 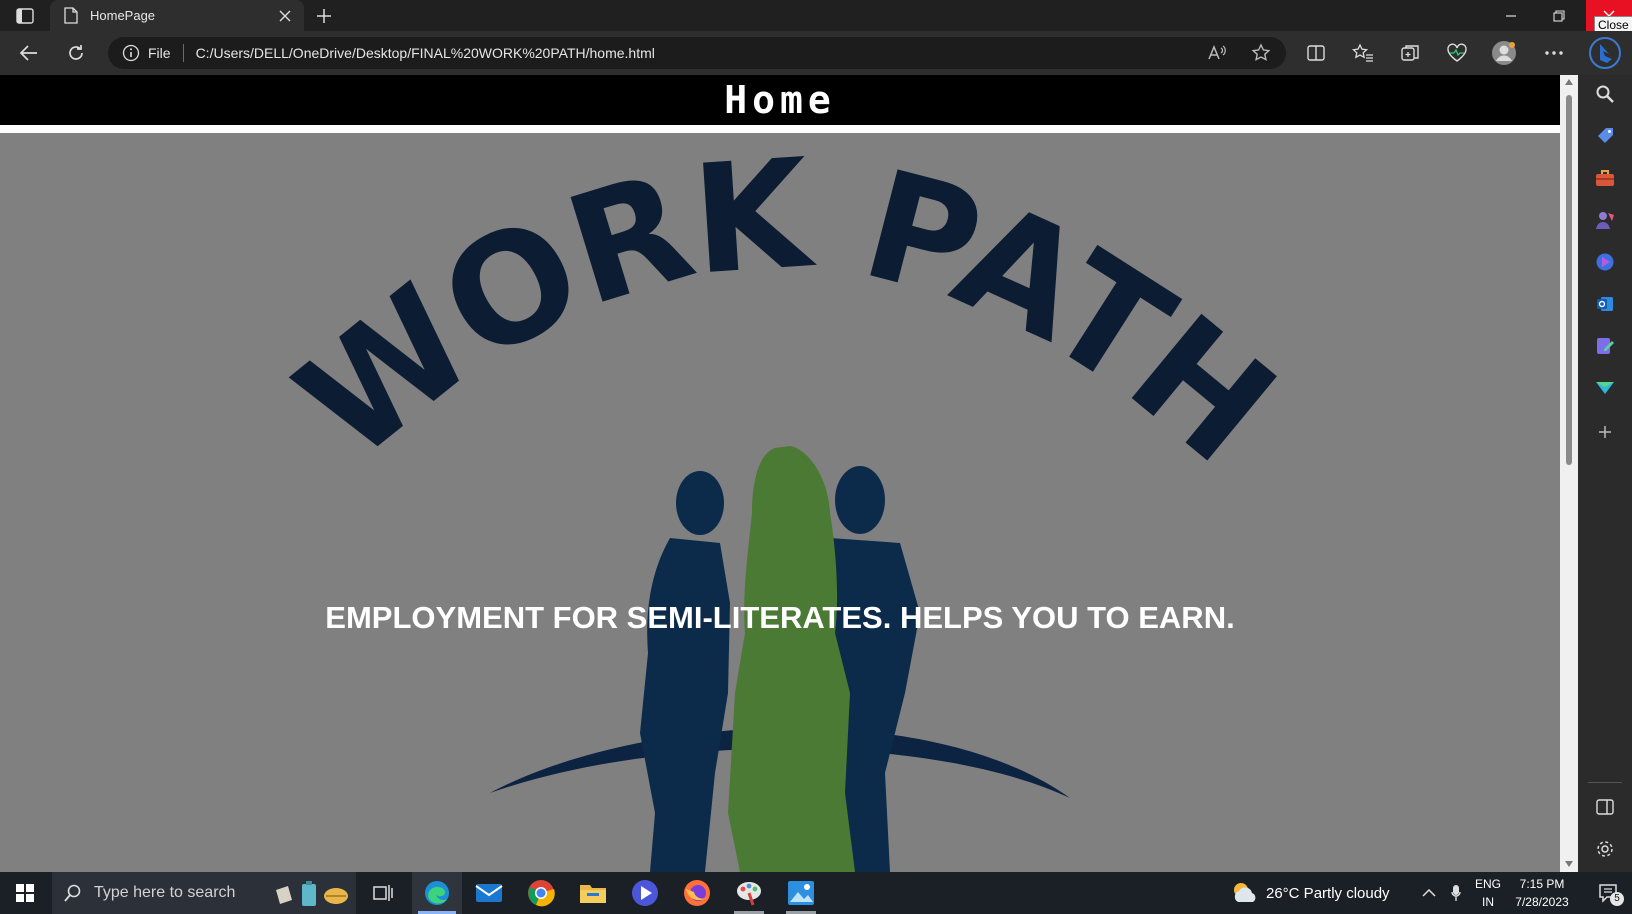 What do you see at coordinates (1559, 15) in the screenshot?
I see `restore-button` at bounding box center [1559, 15].